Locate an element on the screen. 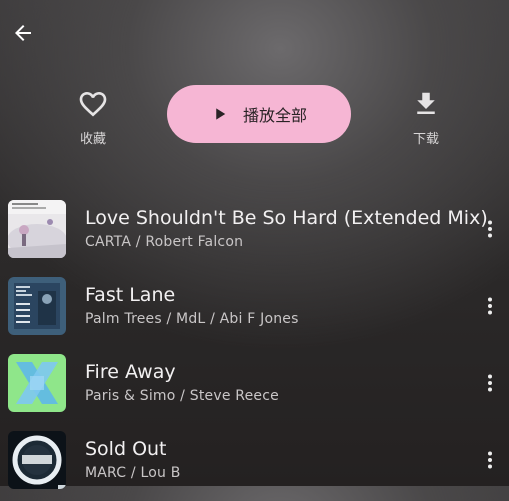 The height and width of the screenshot is (501, 509). download-label: 下载 is located at coordinates (425, 139).